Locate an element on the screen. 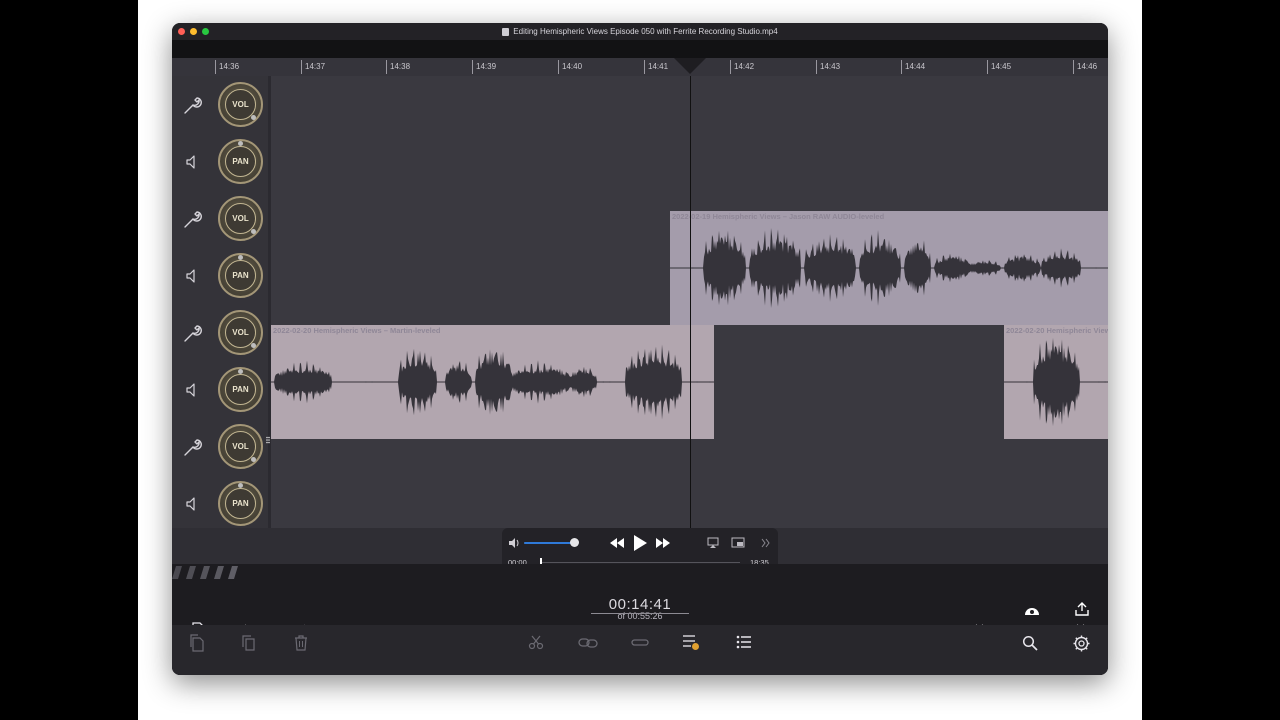  ruler-tick-label: 14:45 is located at coordinates (1001, 66).